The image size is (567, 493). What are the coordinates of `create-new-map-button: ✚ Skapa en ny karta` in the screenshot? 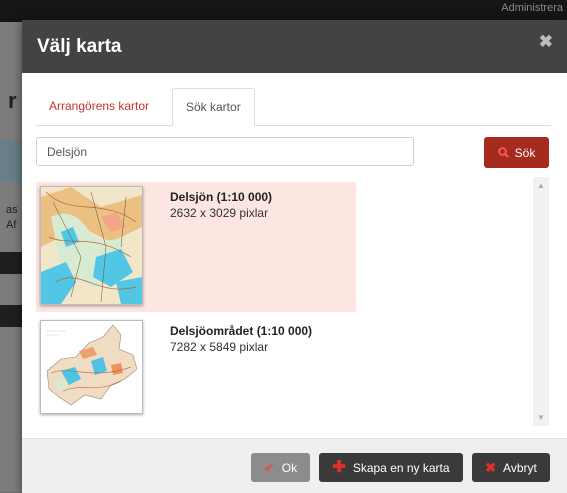 It's located at (391, 467).